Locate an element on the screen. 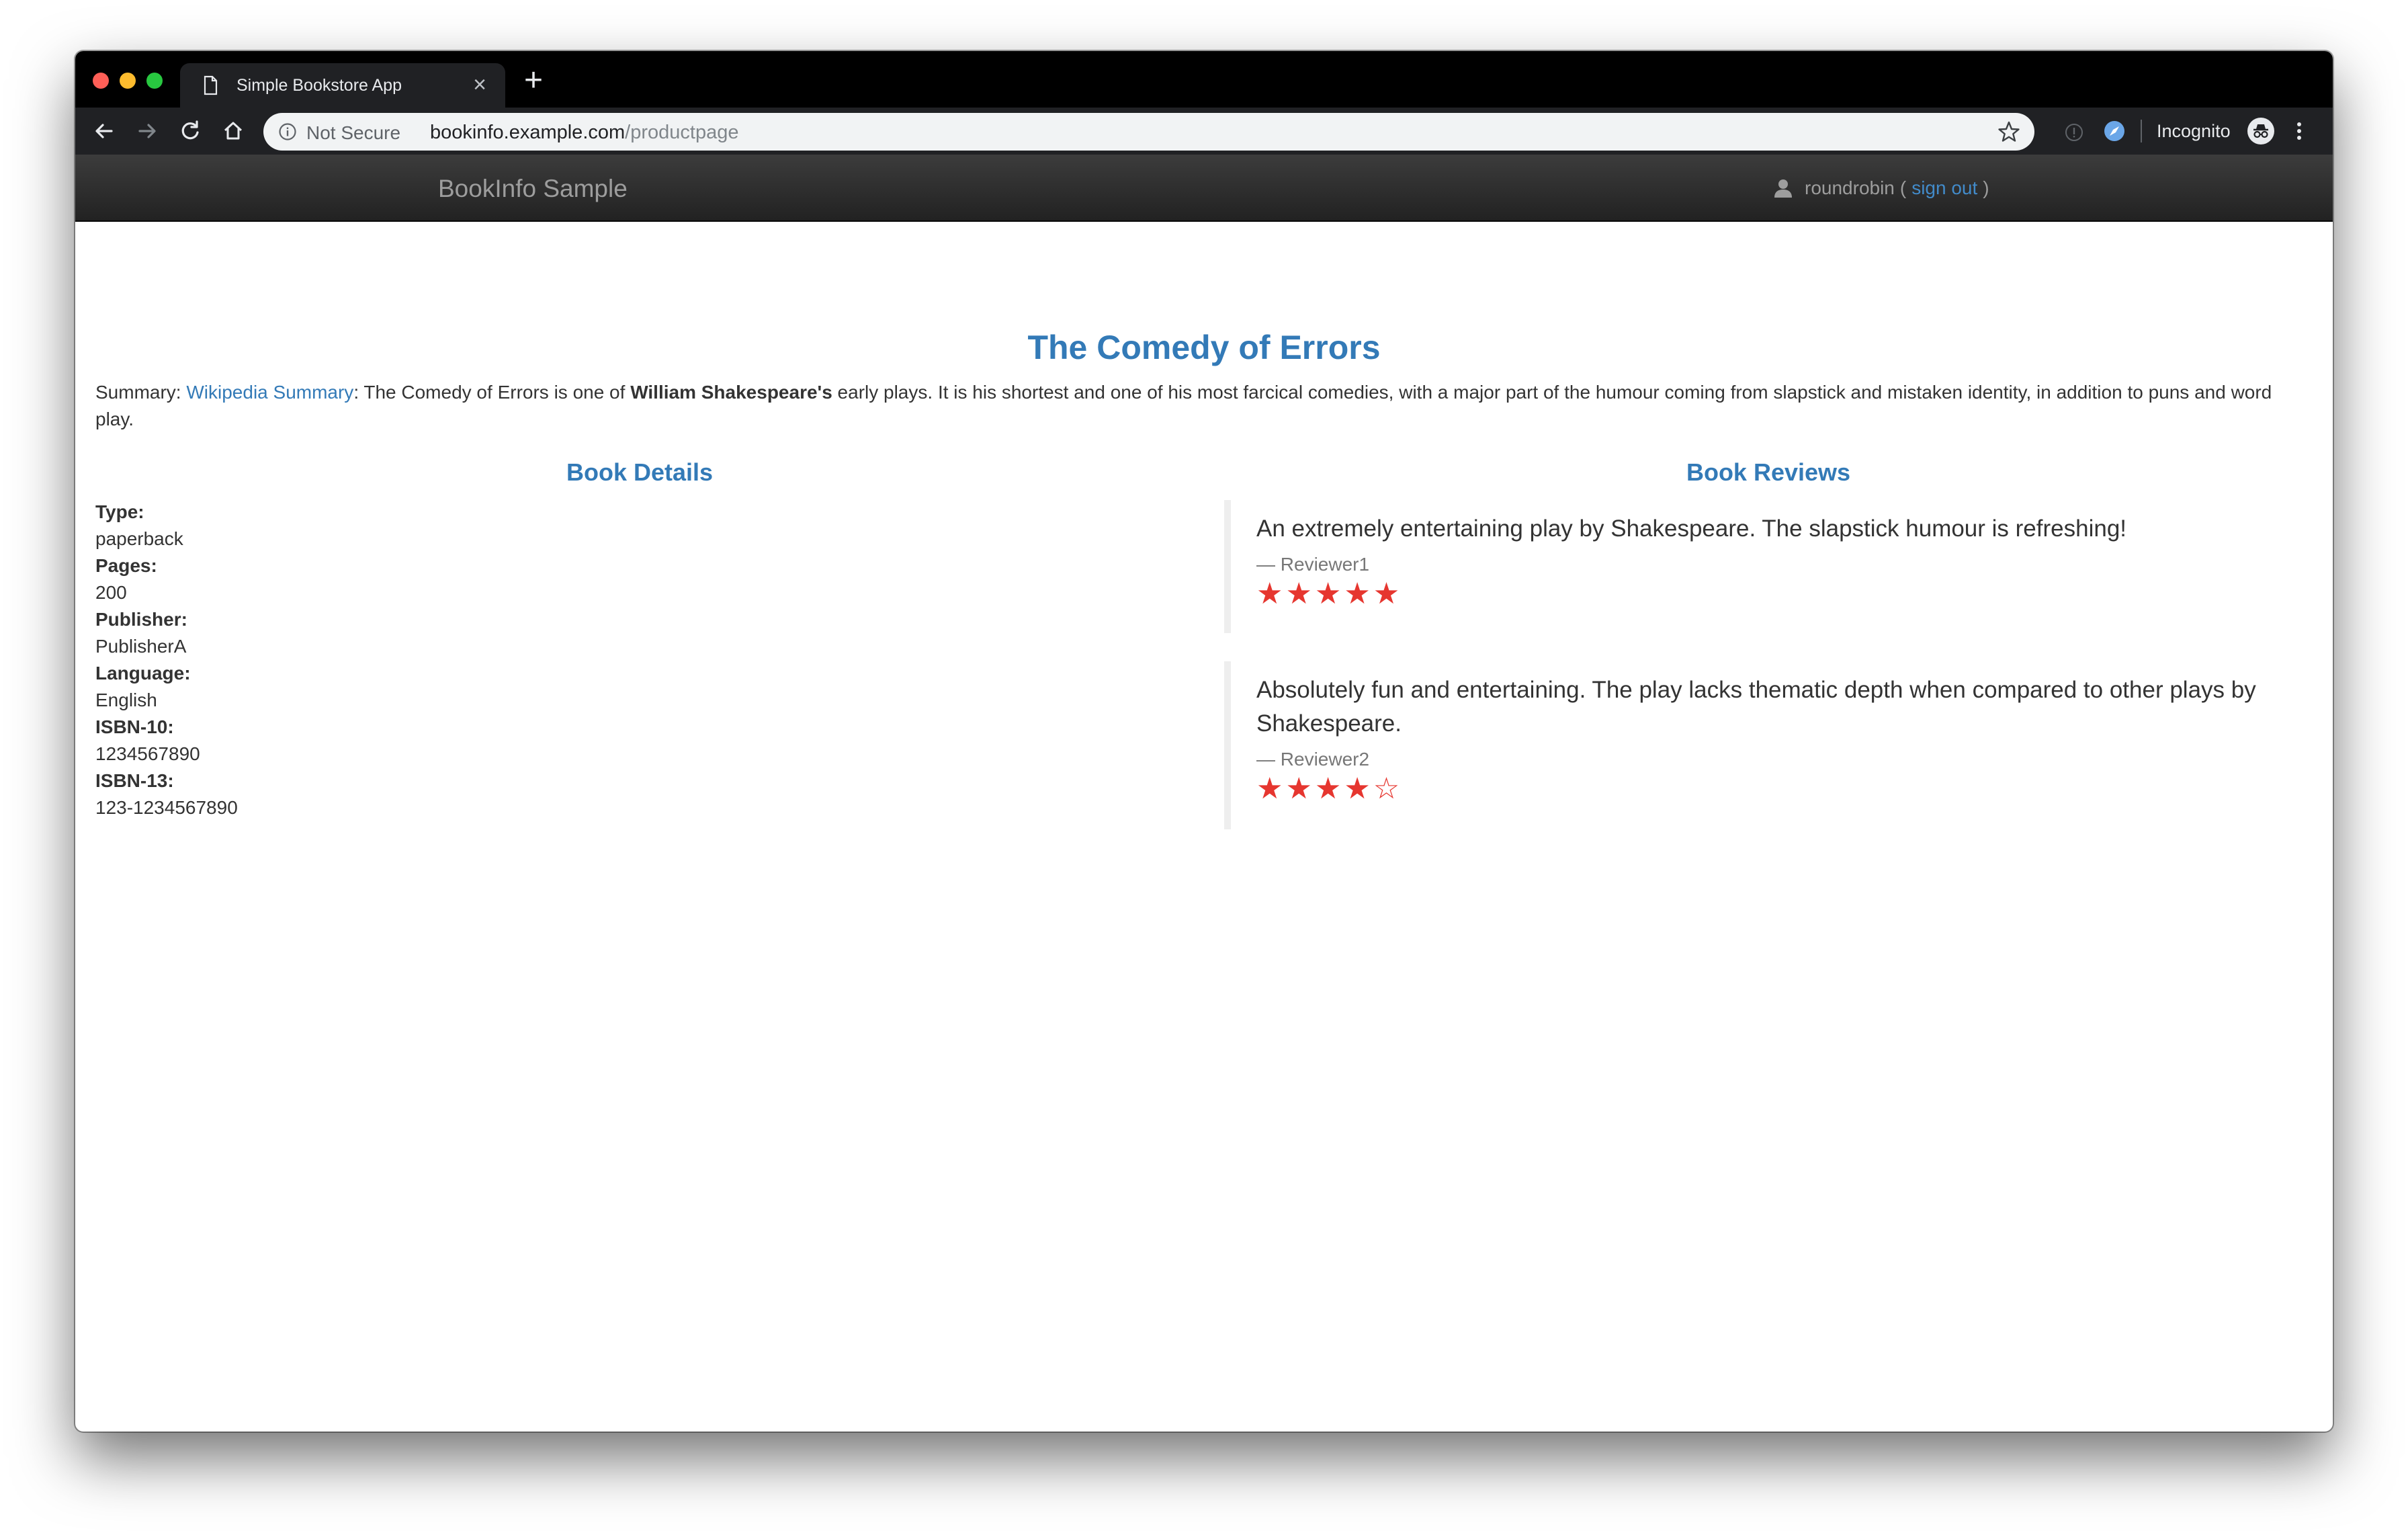 The height and width of the screenshot is (1531, 2408). book-details-heading: Book Details is located at coordinates (640, 472).